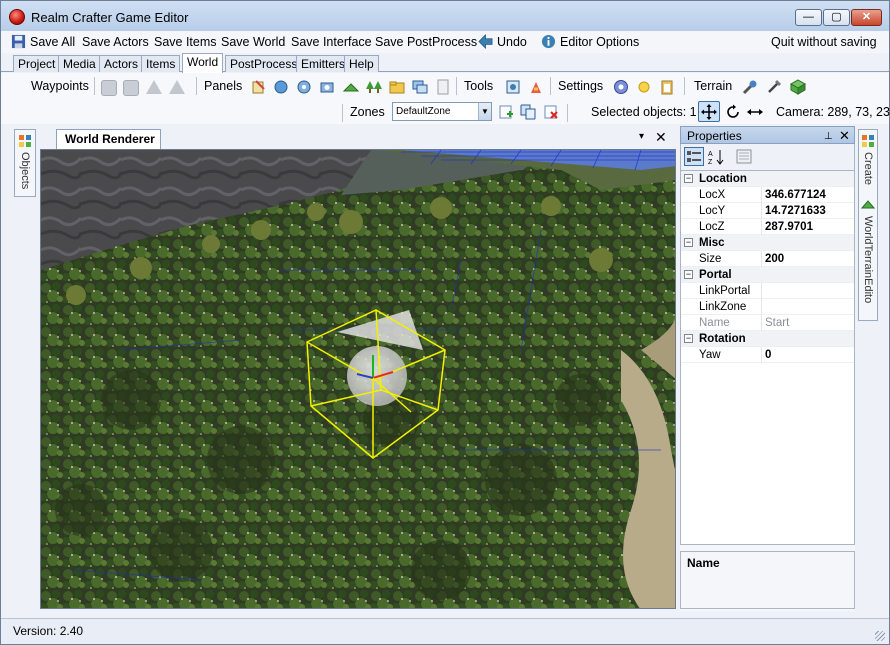  What do you see at coordinates (367, 112) in the screenshot?
I see `zones-label: Zones` at bounding box center [367, 112].